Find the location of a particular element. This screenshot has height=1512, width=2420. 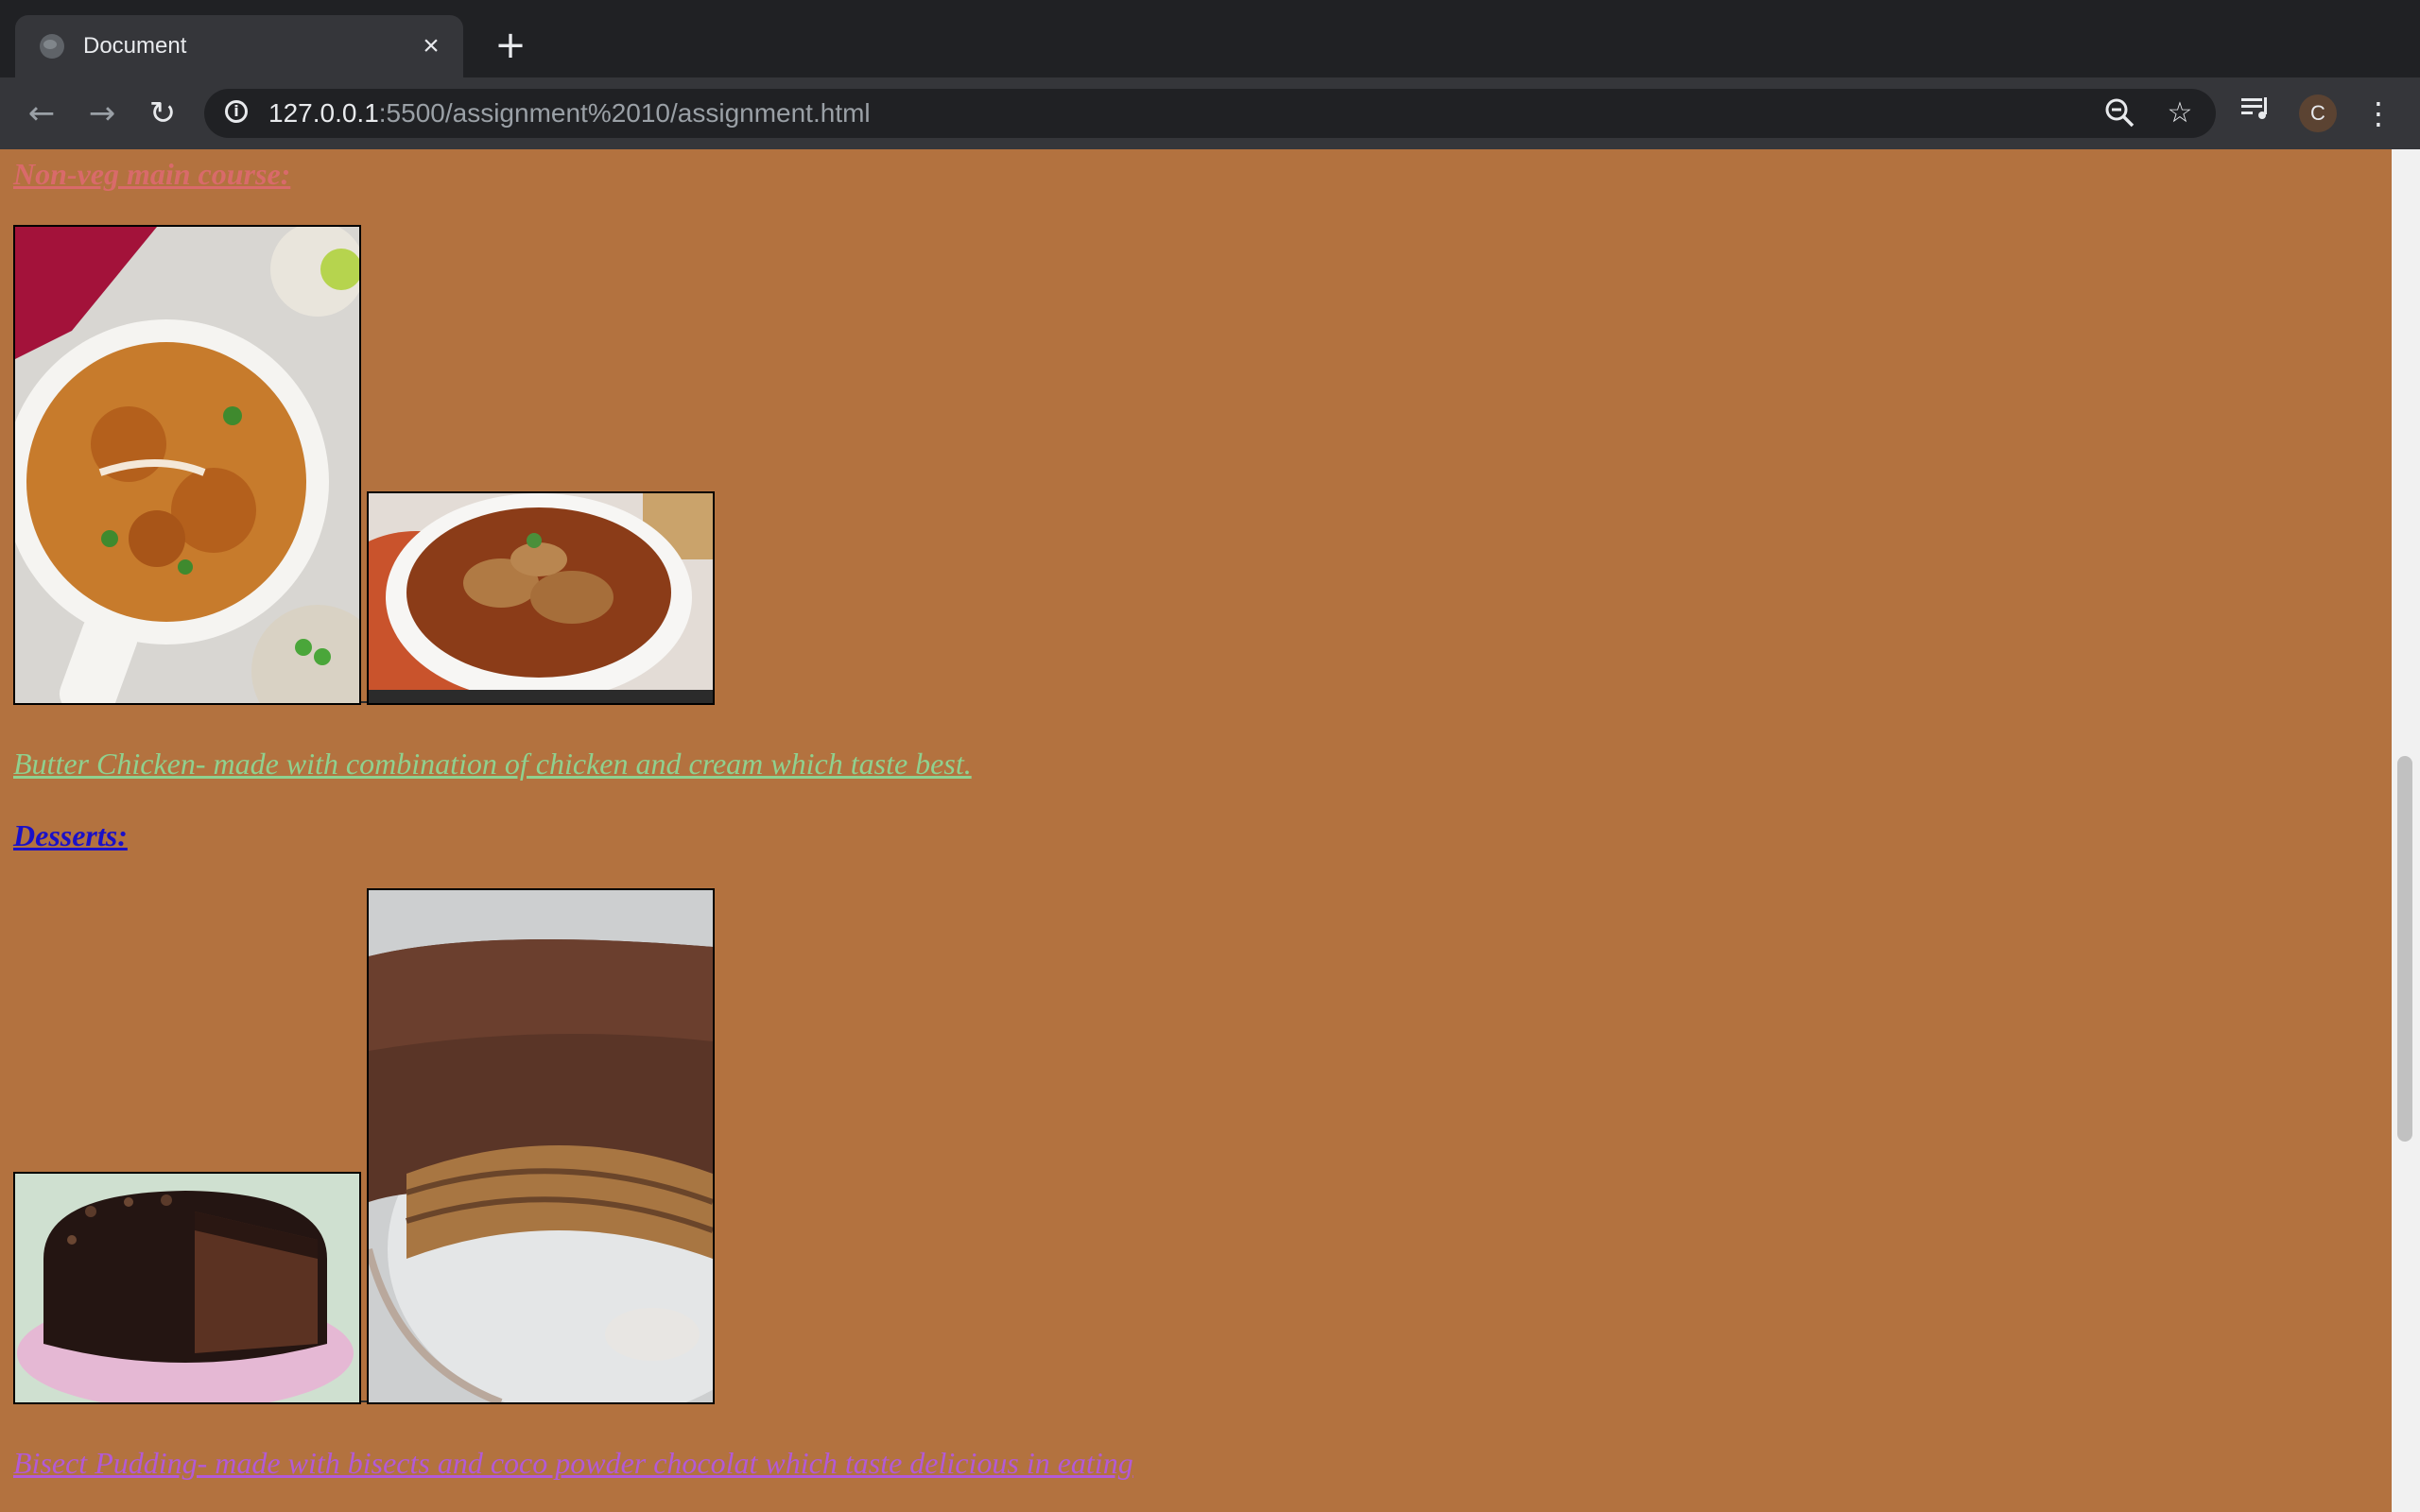

scrollbar-thumb is located at coordinates (2404, 949).